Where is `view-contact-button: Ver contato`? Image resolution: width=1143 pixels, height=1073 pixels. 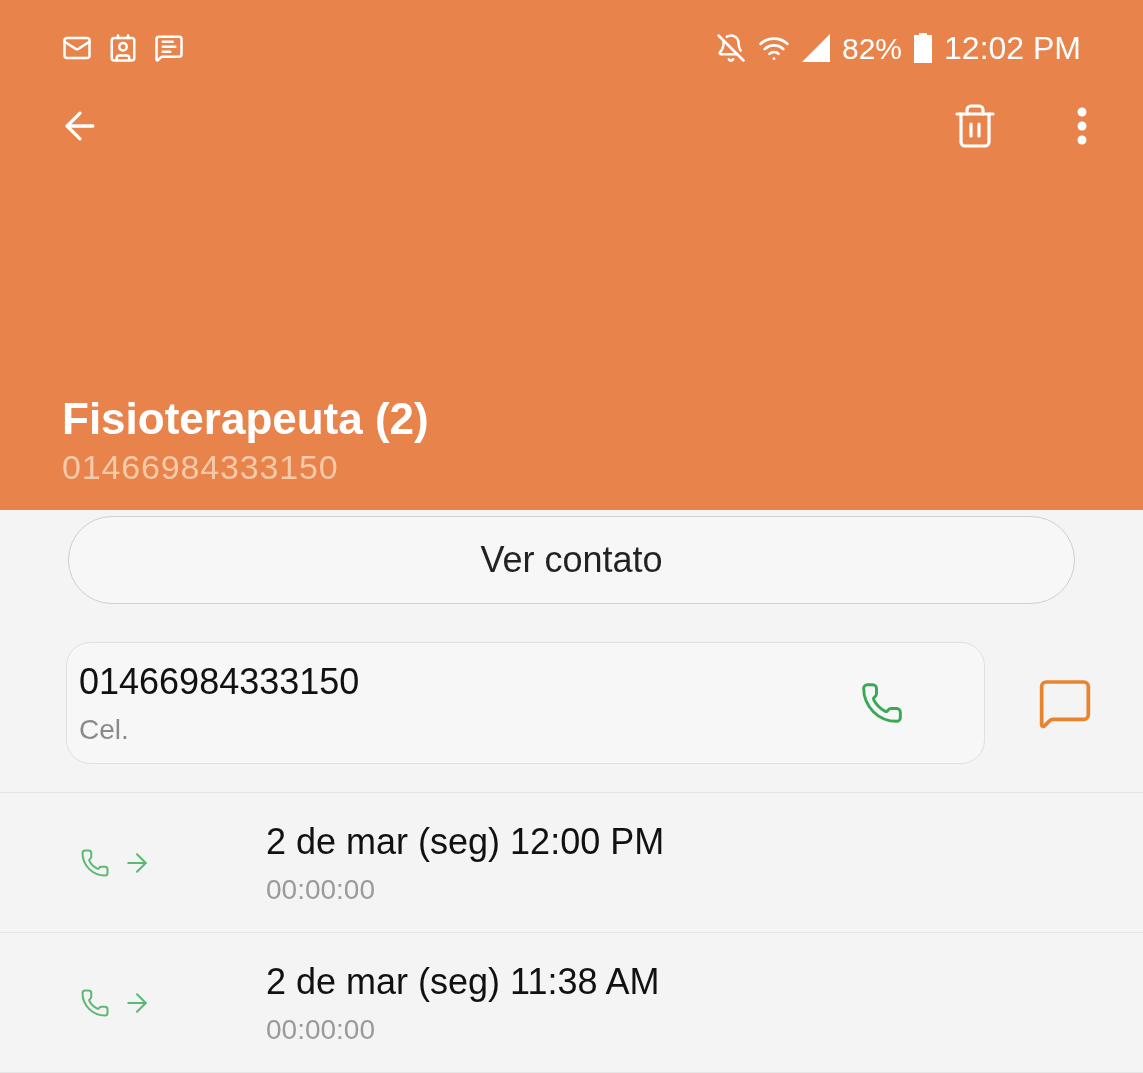 view-contact-button: Ver contato is located at coordinates (571, 560).